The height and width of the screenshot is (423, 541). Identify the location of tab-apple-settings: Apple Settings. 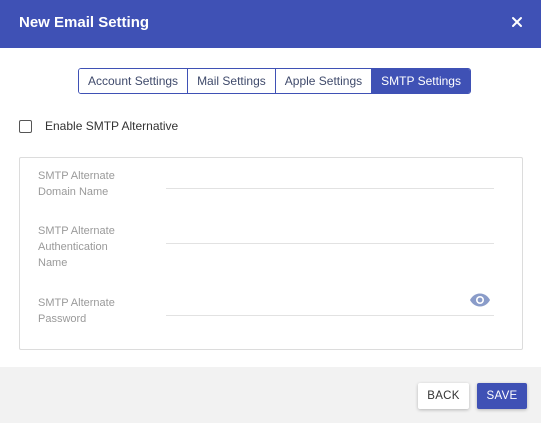
(324, 81).